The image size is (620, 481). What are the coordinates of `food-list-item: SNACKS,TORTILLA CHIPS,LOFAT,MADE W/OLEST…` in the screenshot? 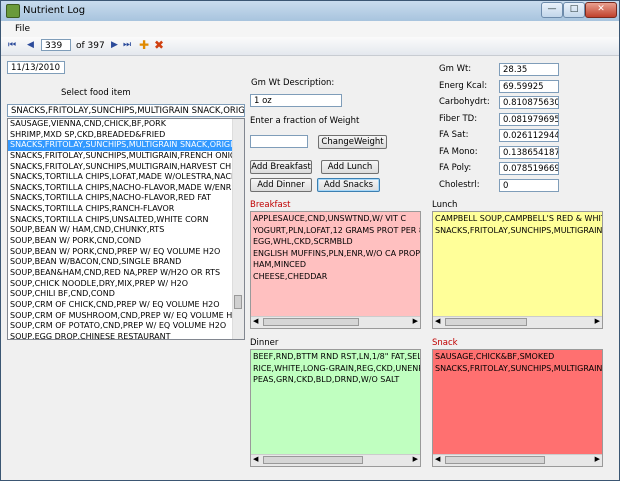 It's located at (122, 177).